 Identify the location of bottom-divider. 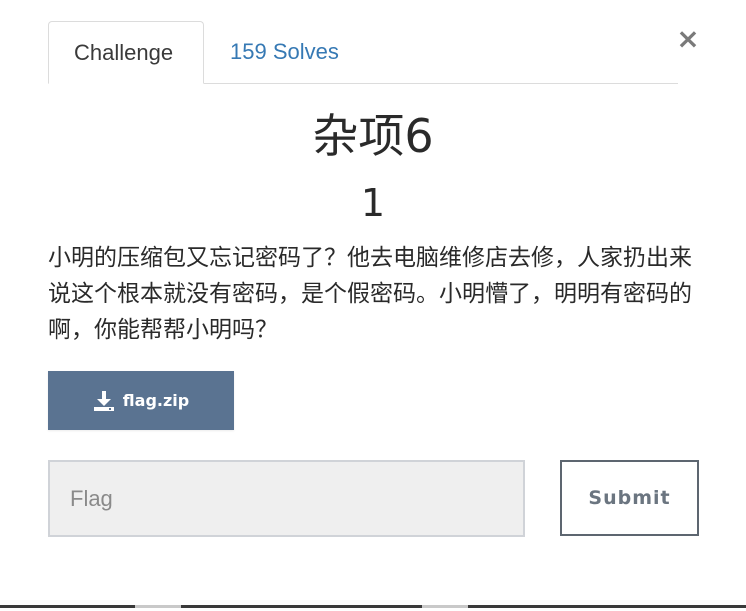
(373, 606).